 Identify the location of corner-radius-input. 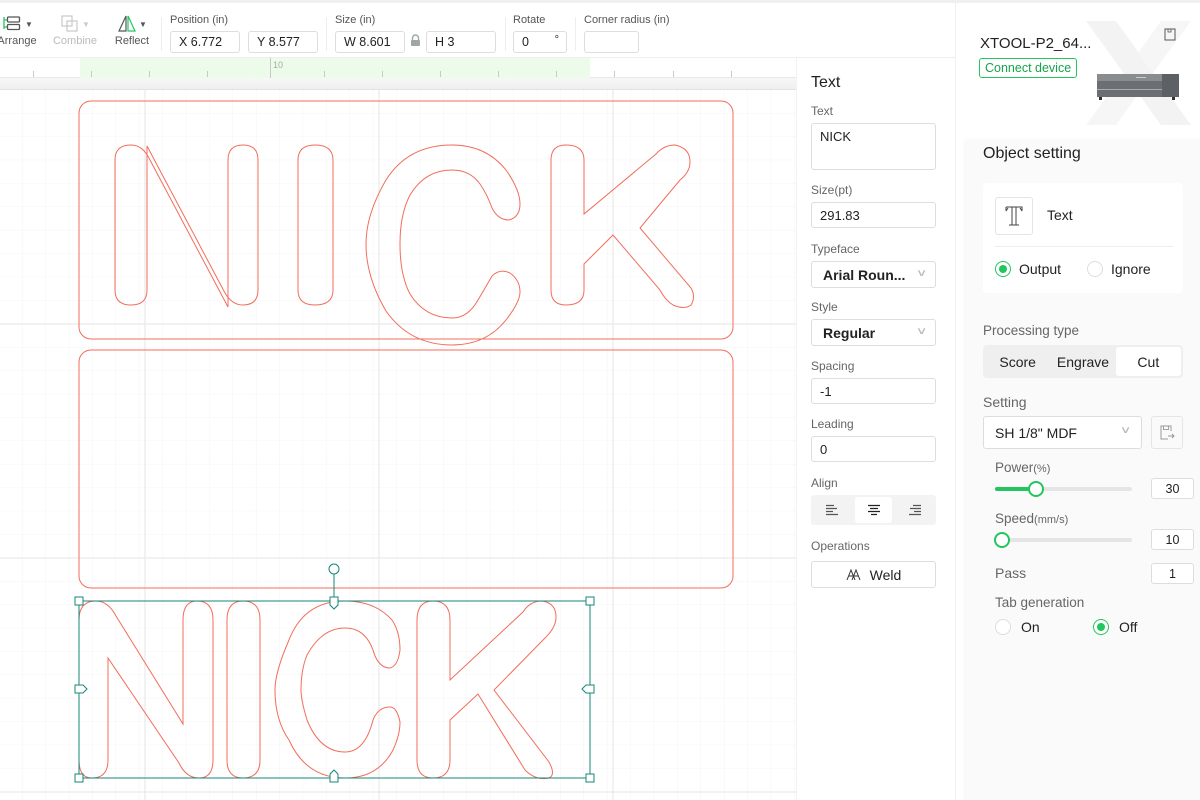
(611, 42).